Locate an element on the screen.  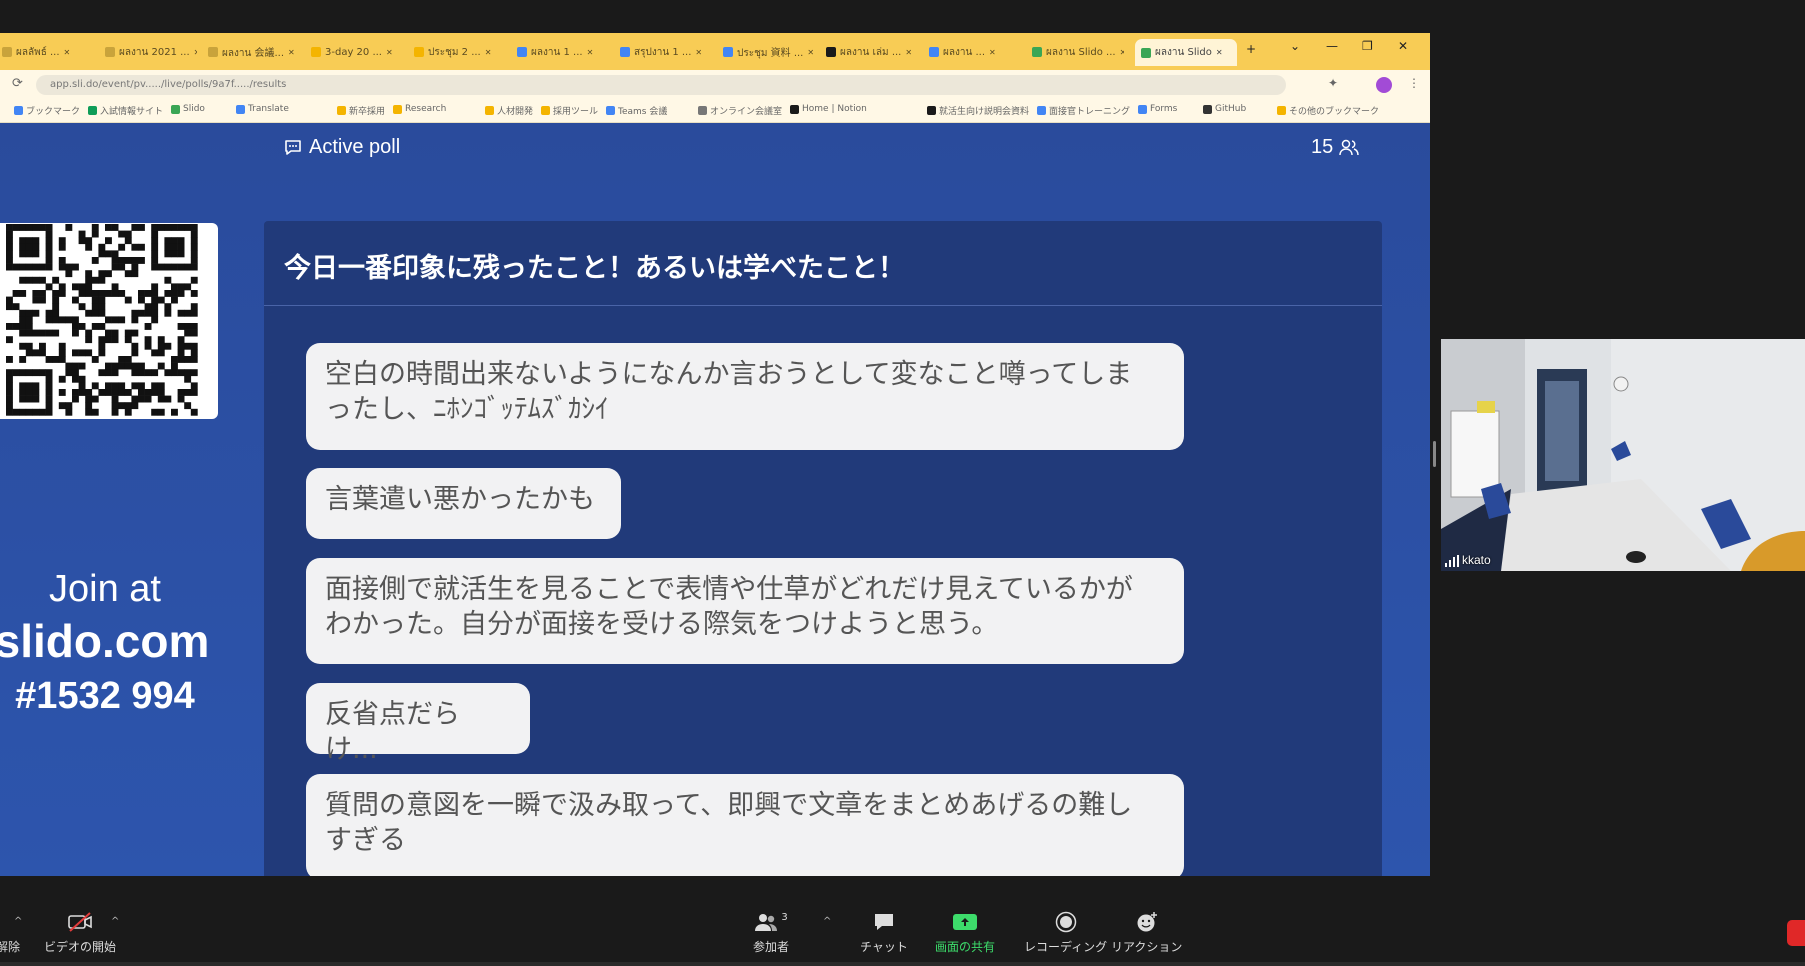
bookmark-item: Research is located at coordinates (419, 109).